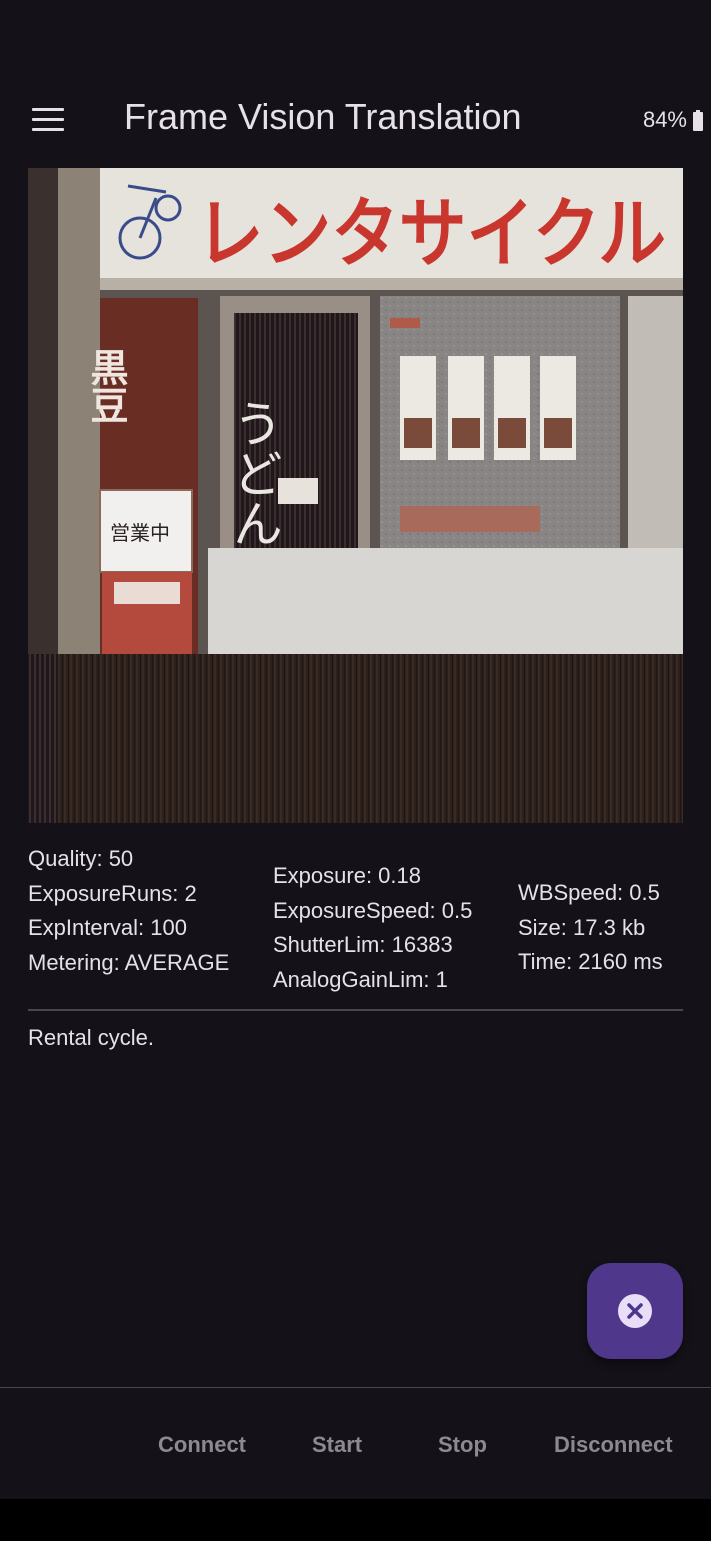  Describe the element at coordinates (129, 962) in the screenshot. I see `stat-metering: Metering: AVERAGE` at that location.